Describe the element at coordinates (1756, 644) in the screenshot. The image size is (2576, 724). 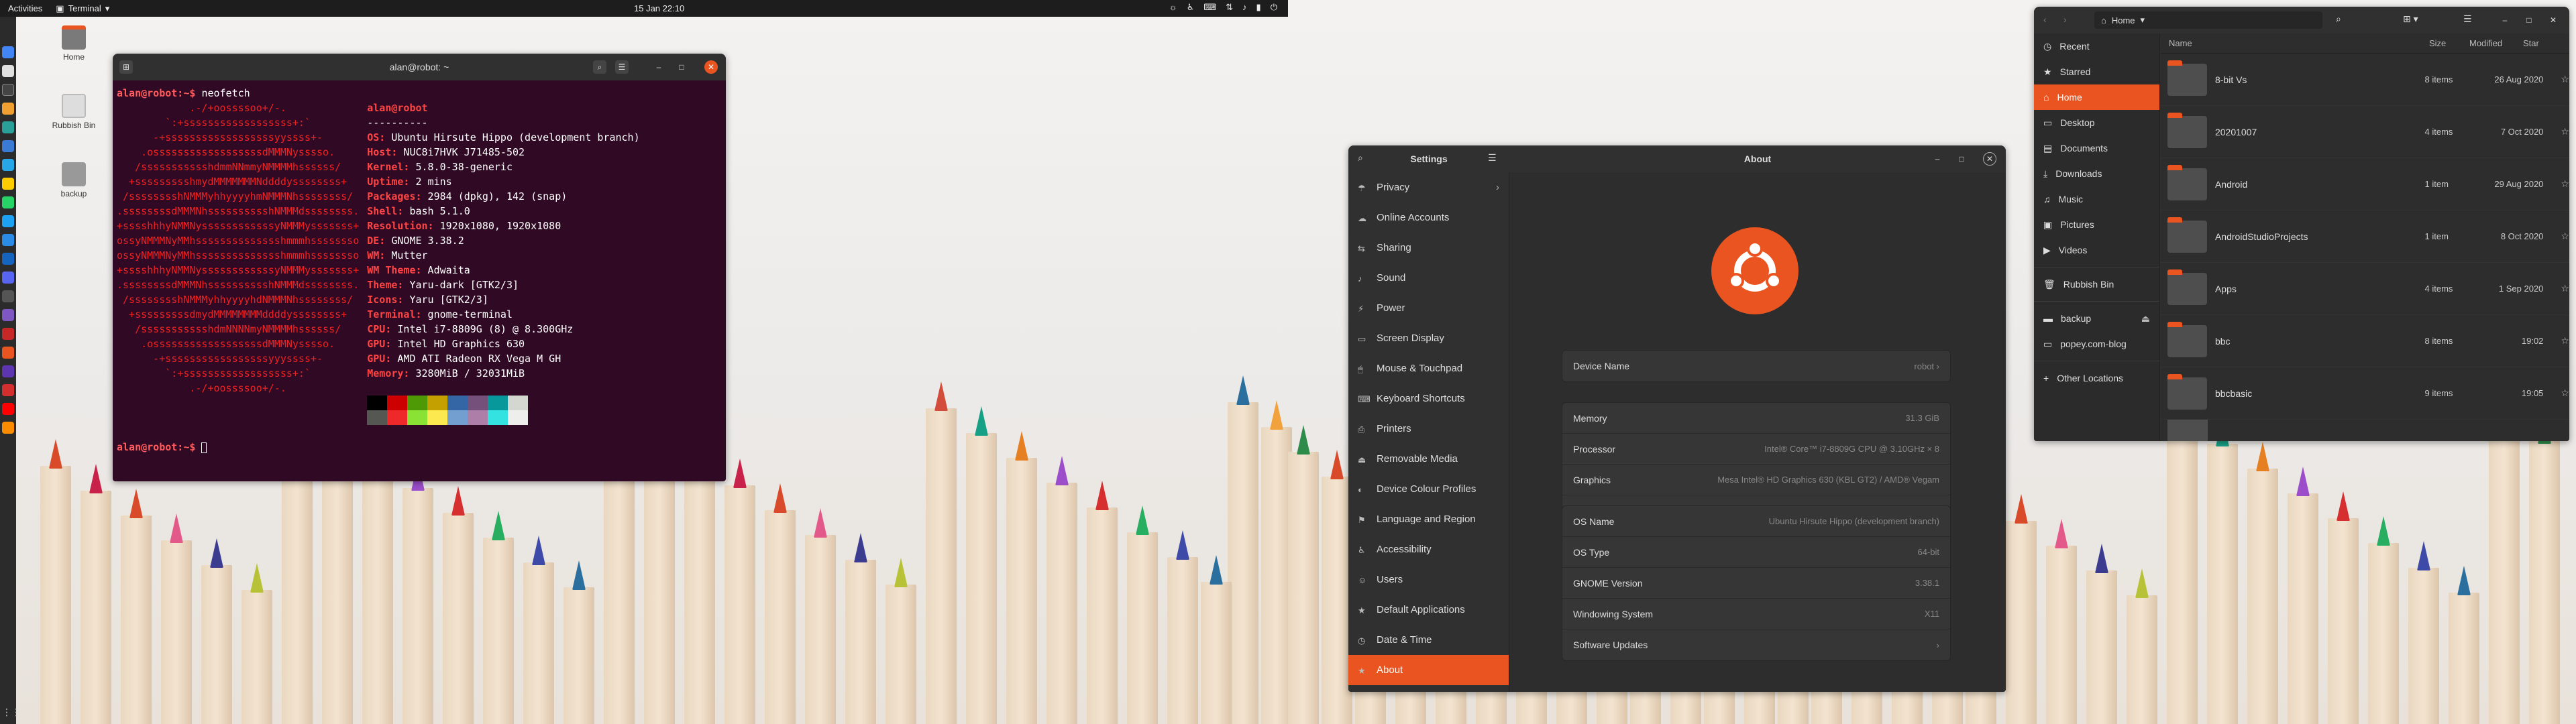
I see `os-row: Software Updates ›` at that location.